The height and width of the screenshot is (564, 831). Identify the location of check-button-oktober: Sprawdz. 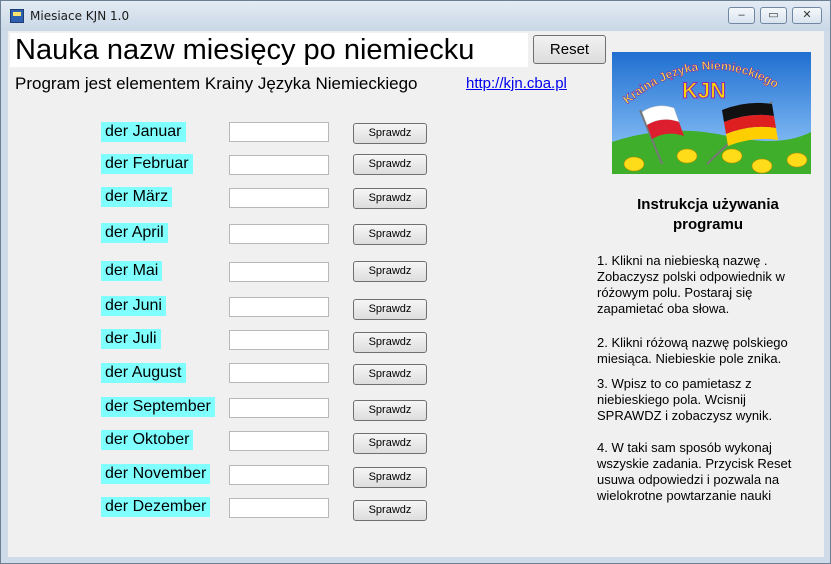
(390, 443).